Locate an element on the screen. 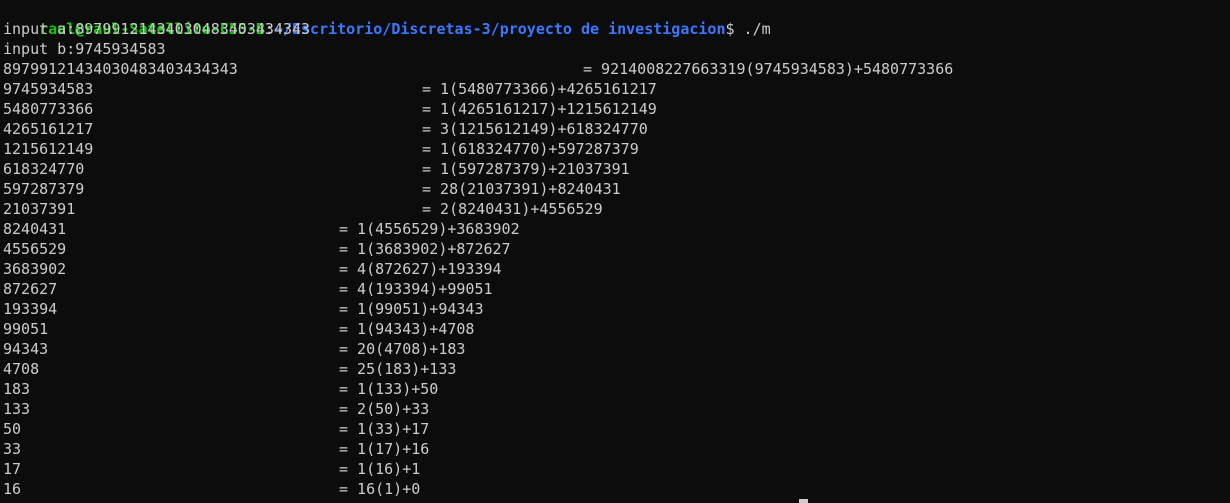 This screenshot has width=1230, height=503. step-equation: = 1(33)+17 is located at coordinates (384, 429).